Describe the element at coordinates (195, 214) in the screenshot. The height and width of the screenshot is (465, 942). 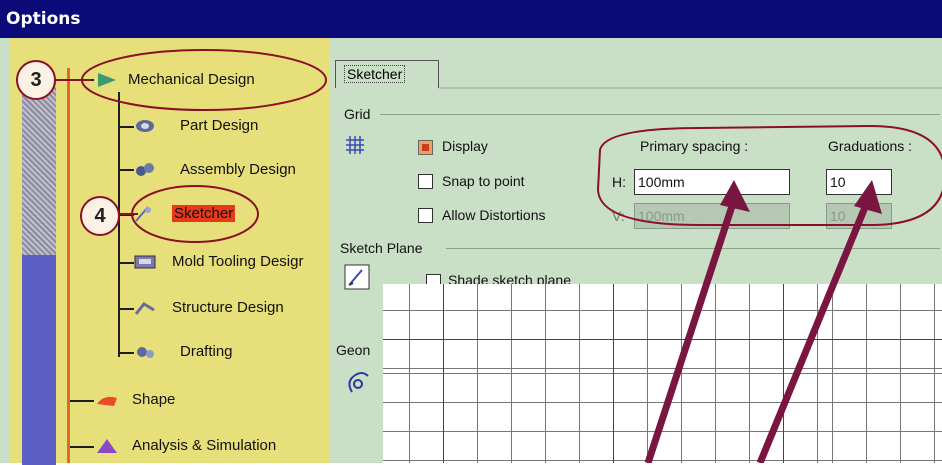
I see `highlight-ellipse-sketcher` at that location.